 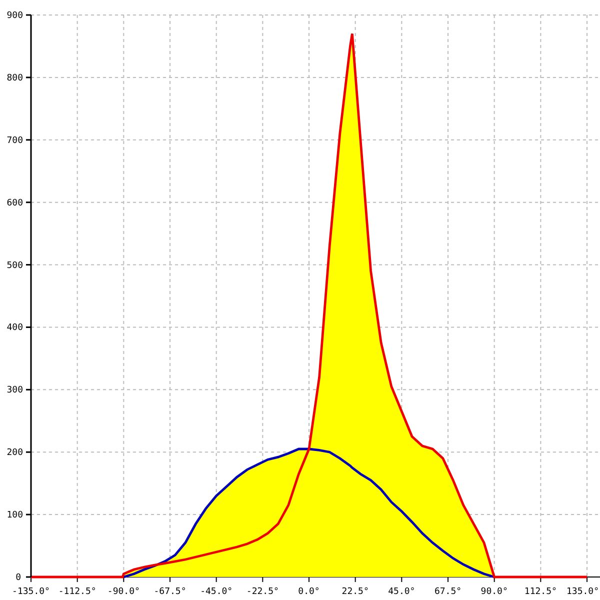 What do you see at coordinates (540, 592) in the screenshot?
I see `x-tick-label: 112.5°` at bounding box center [540, 592].